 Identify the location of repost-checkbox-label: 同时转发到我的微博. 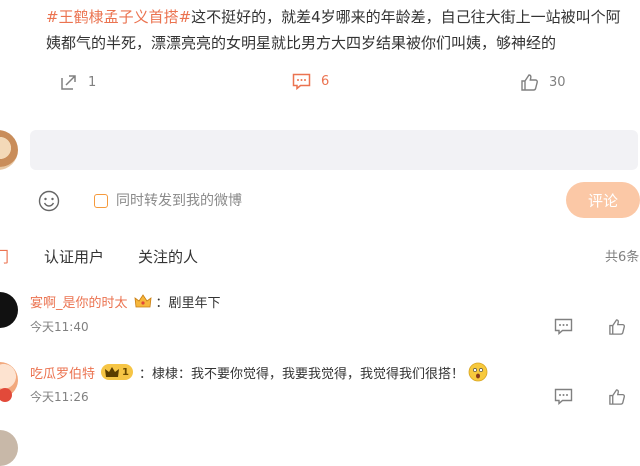
(179, 200).